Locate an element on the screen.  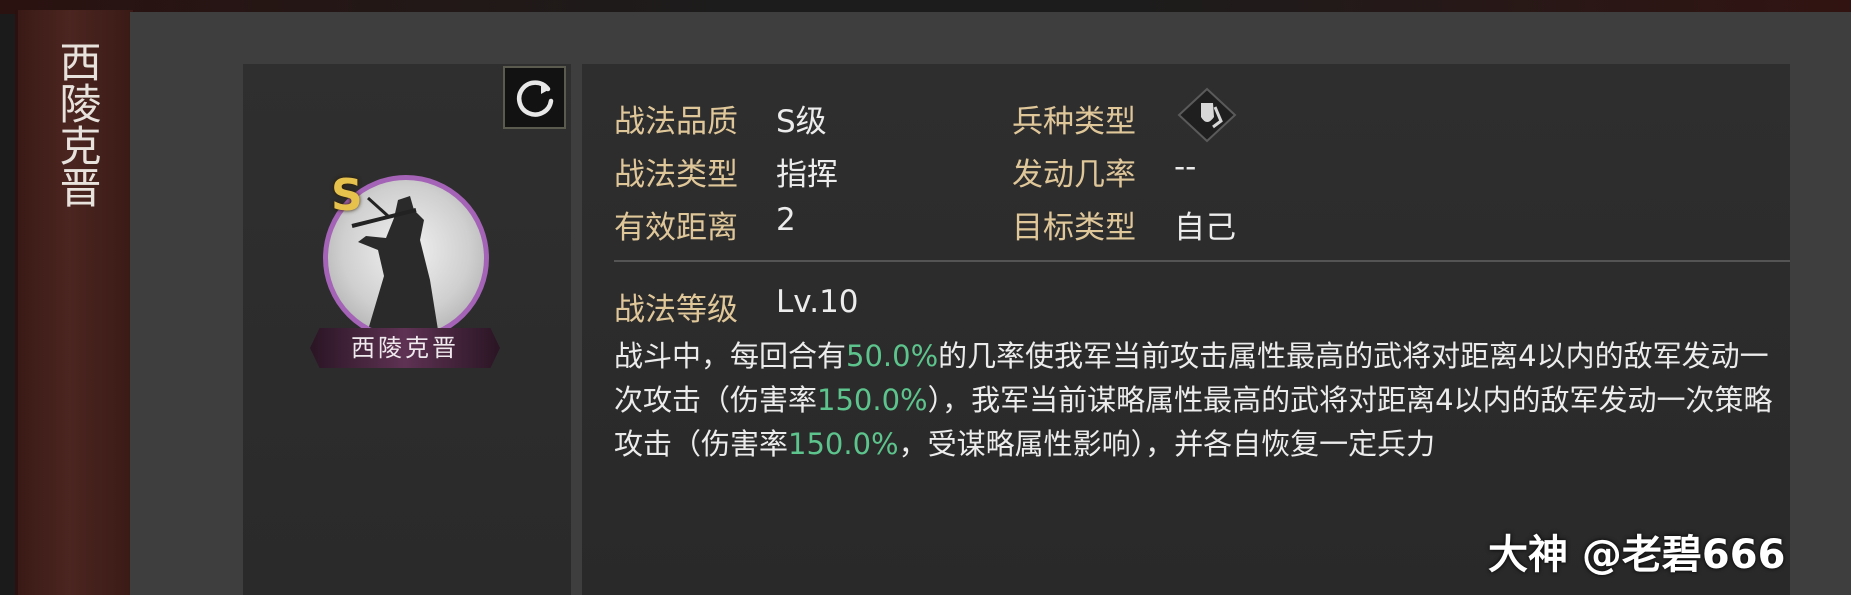
tactic-type-value: 指挥 is located at coordinates (807, 175).